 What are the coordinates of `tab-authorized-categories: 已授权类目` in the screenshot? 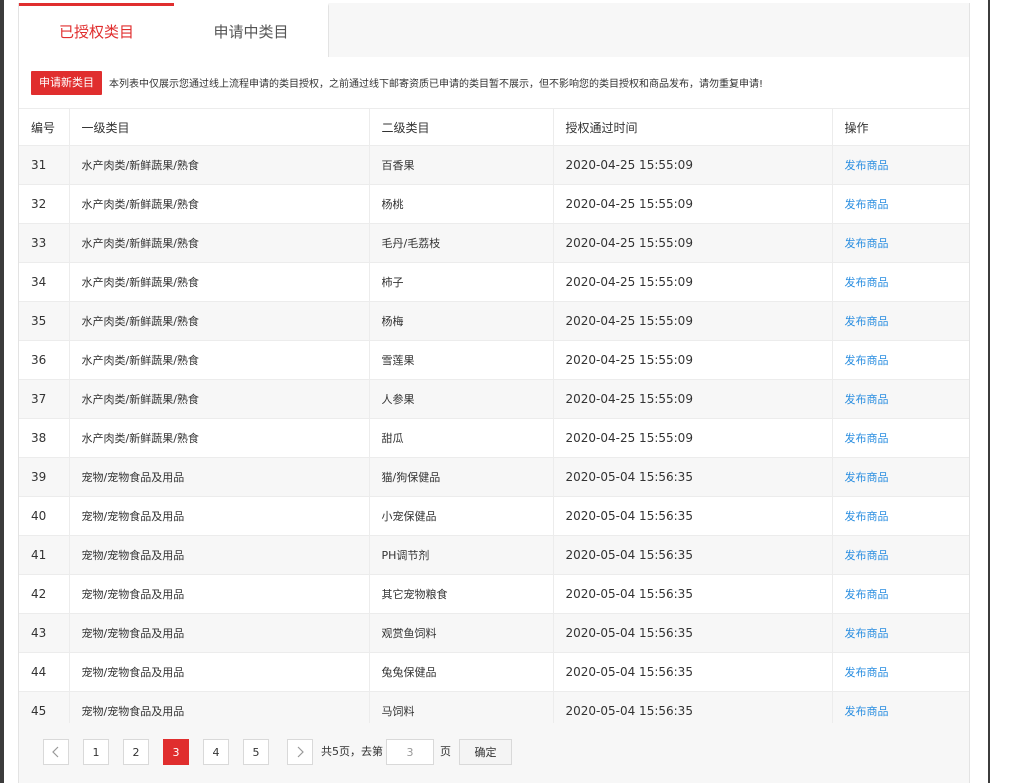 It's located at (96, 30).